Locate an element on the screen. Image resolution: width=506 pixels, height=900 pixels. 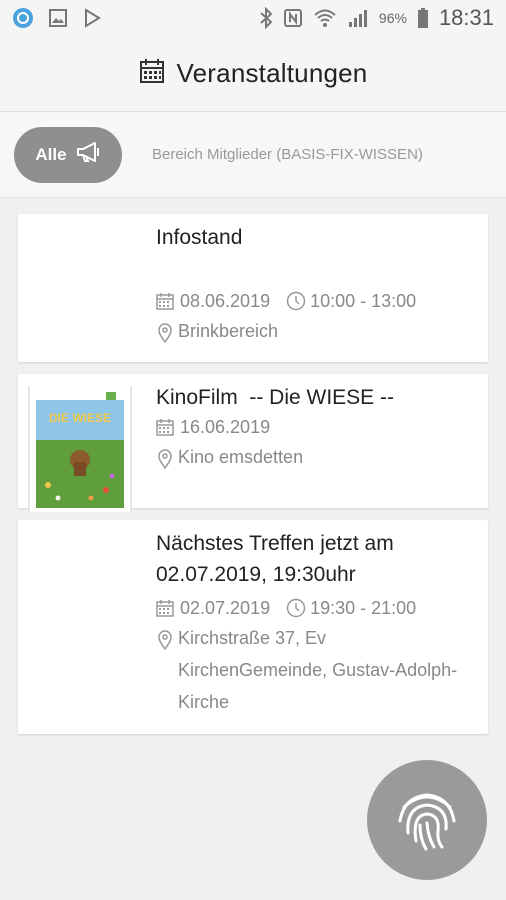
poster-title: DIE WIESE is located at coordinates (80, 418).